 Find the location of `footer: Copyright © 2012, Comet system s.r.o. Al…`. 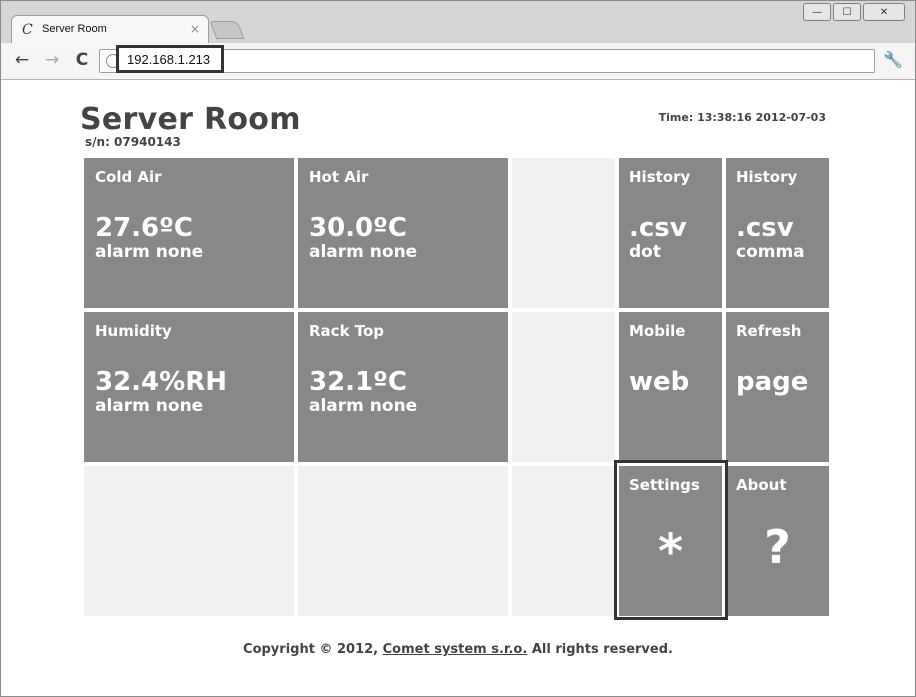

footer: Copyright © 2012, Comet system s.r.o. Al… is located at coordinates (458, 649).